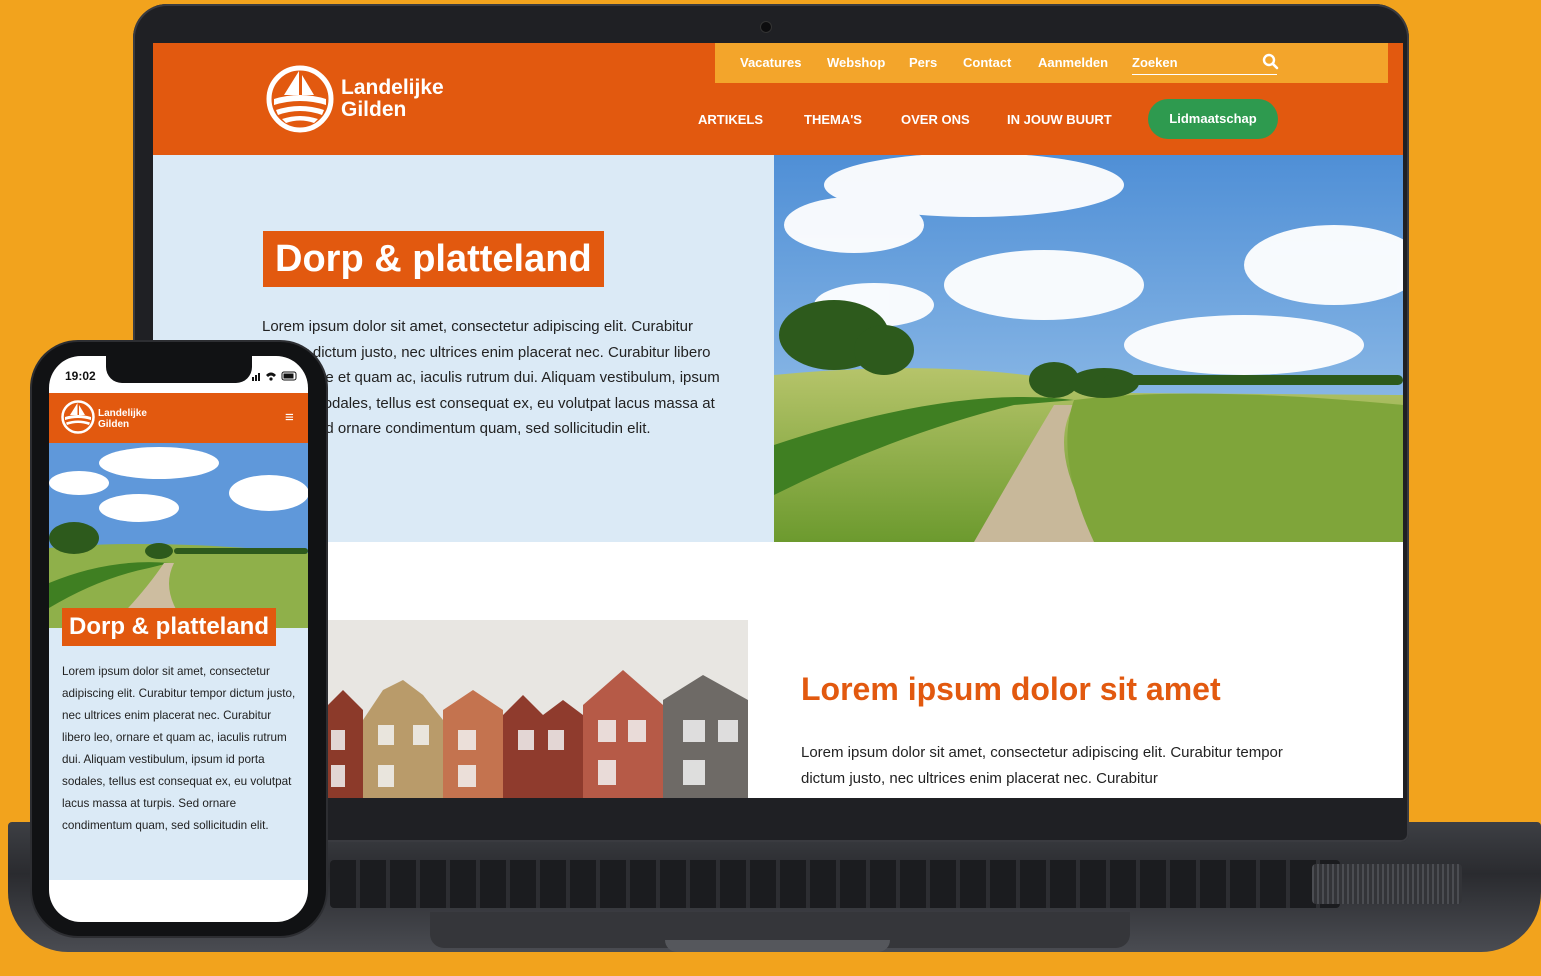  What do you see at coordinates (770, 62) in the screenshot?
I see `top-link-vacatures: Vacatures` at bounding box center [770, 62].